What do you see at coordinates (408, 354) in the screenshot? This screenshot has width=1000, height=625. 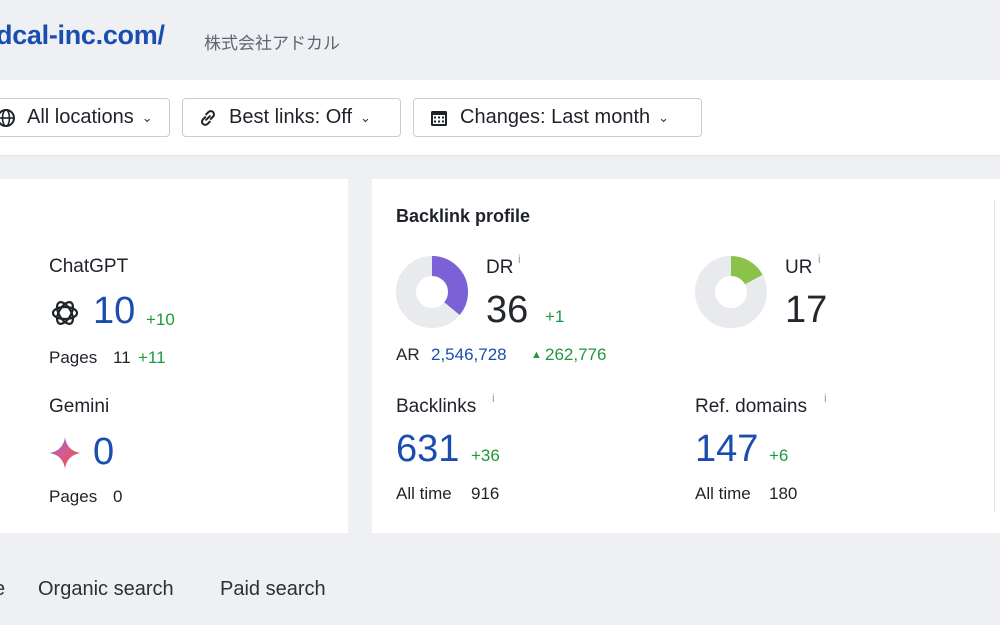 I see `ar-label: AR` at bounding box center [408, 354].